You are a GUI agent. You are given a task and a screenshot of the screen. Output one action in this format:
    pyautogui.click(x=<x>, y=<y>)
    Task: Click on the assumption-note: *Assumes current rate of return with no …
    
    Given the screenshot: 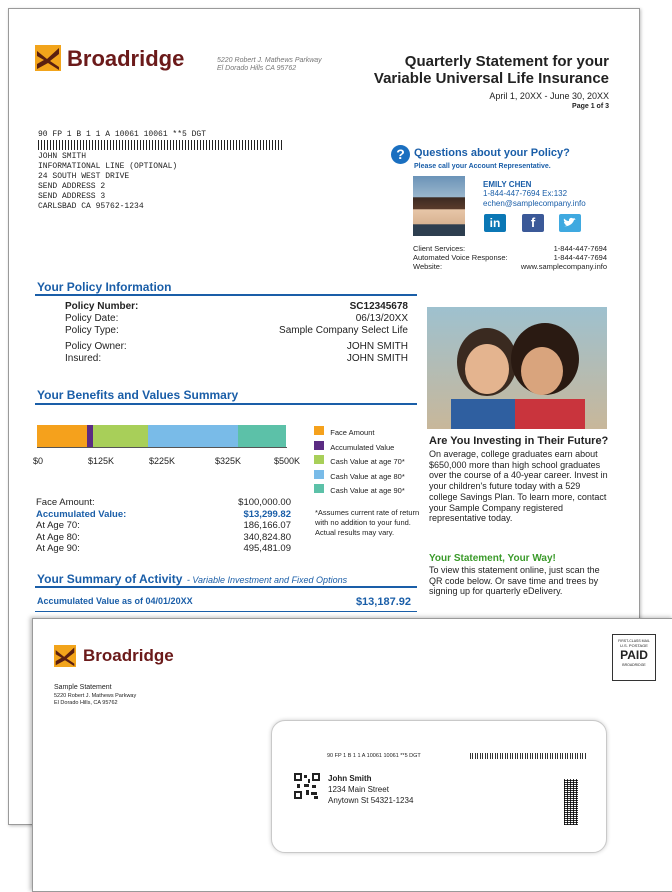 What is the action you would take?
    pyautogui.click(x=367, y=522)
    